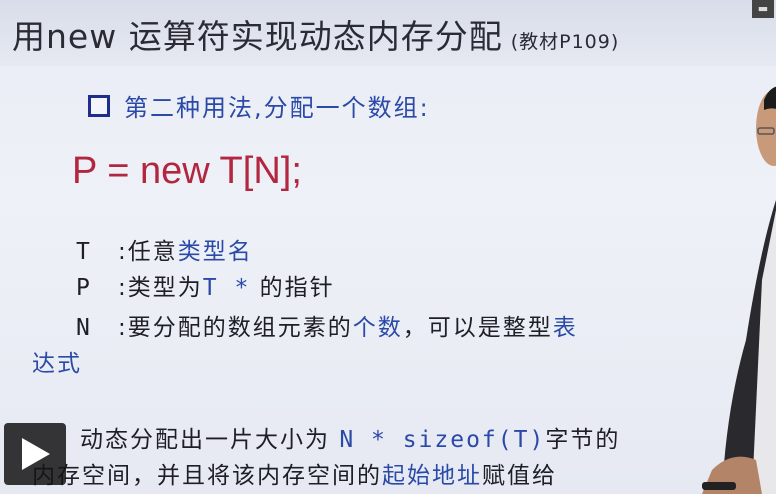 This screenshot has height=494, width=776. I want to click on para1-a: 动态分配出一片大小为, so click(210, 440).